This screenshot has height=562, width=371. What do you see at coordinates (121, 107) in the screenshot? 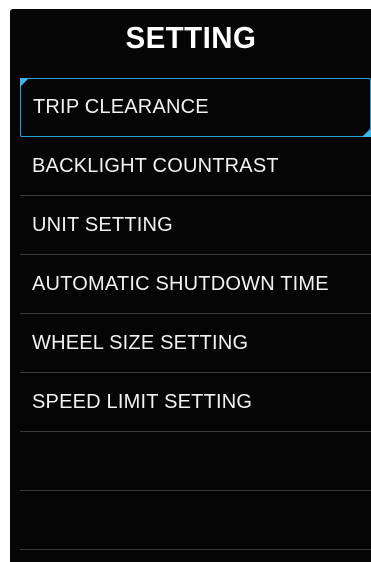
I see `menu-item-label: TRIP CLEARANCE` at bounding box center [121, 107].